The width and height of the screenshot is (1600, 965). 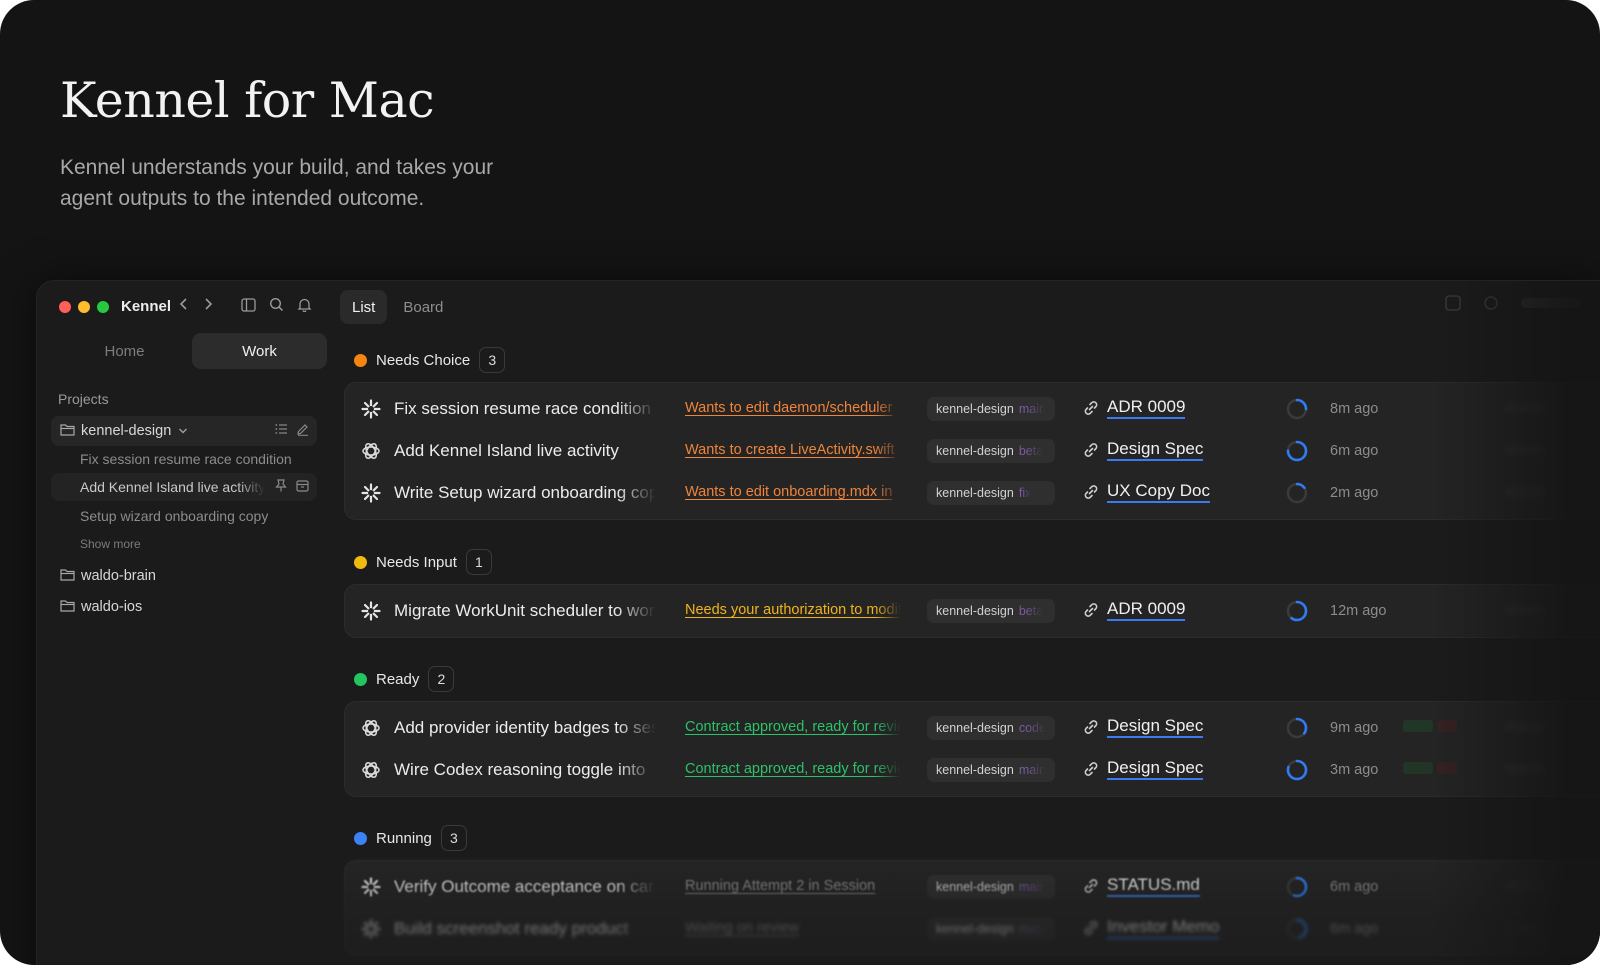 What do you see at coordinates (1491, 305) in the screenshot?
I see `share-icon` at bounding box center [1491, 305].